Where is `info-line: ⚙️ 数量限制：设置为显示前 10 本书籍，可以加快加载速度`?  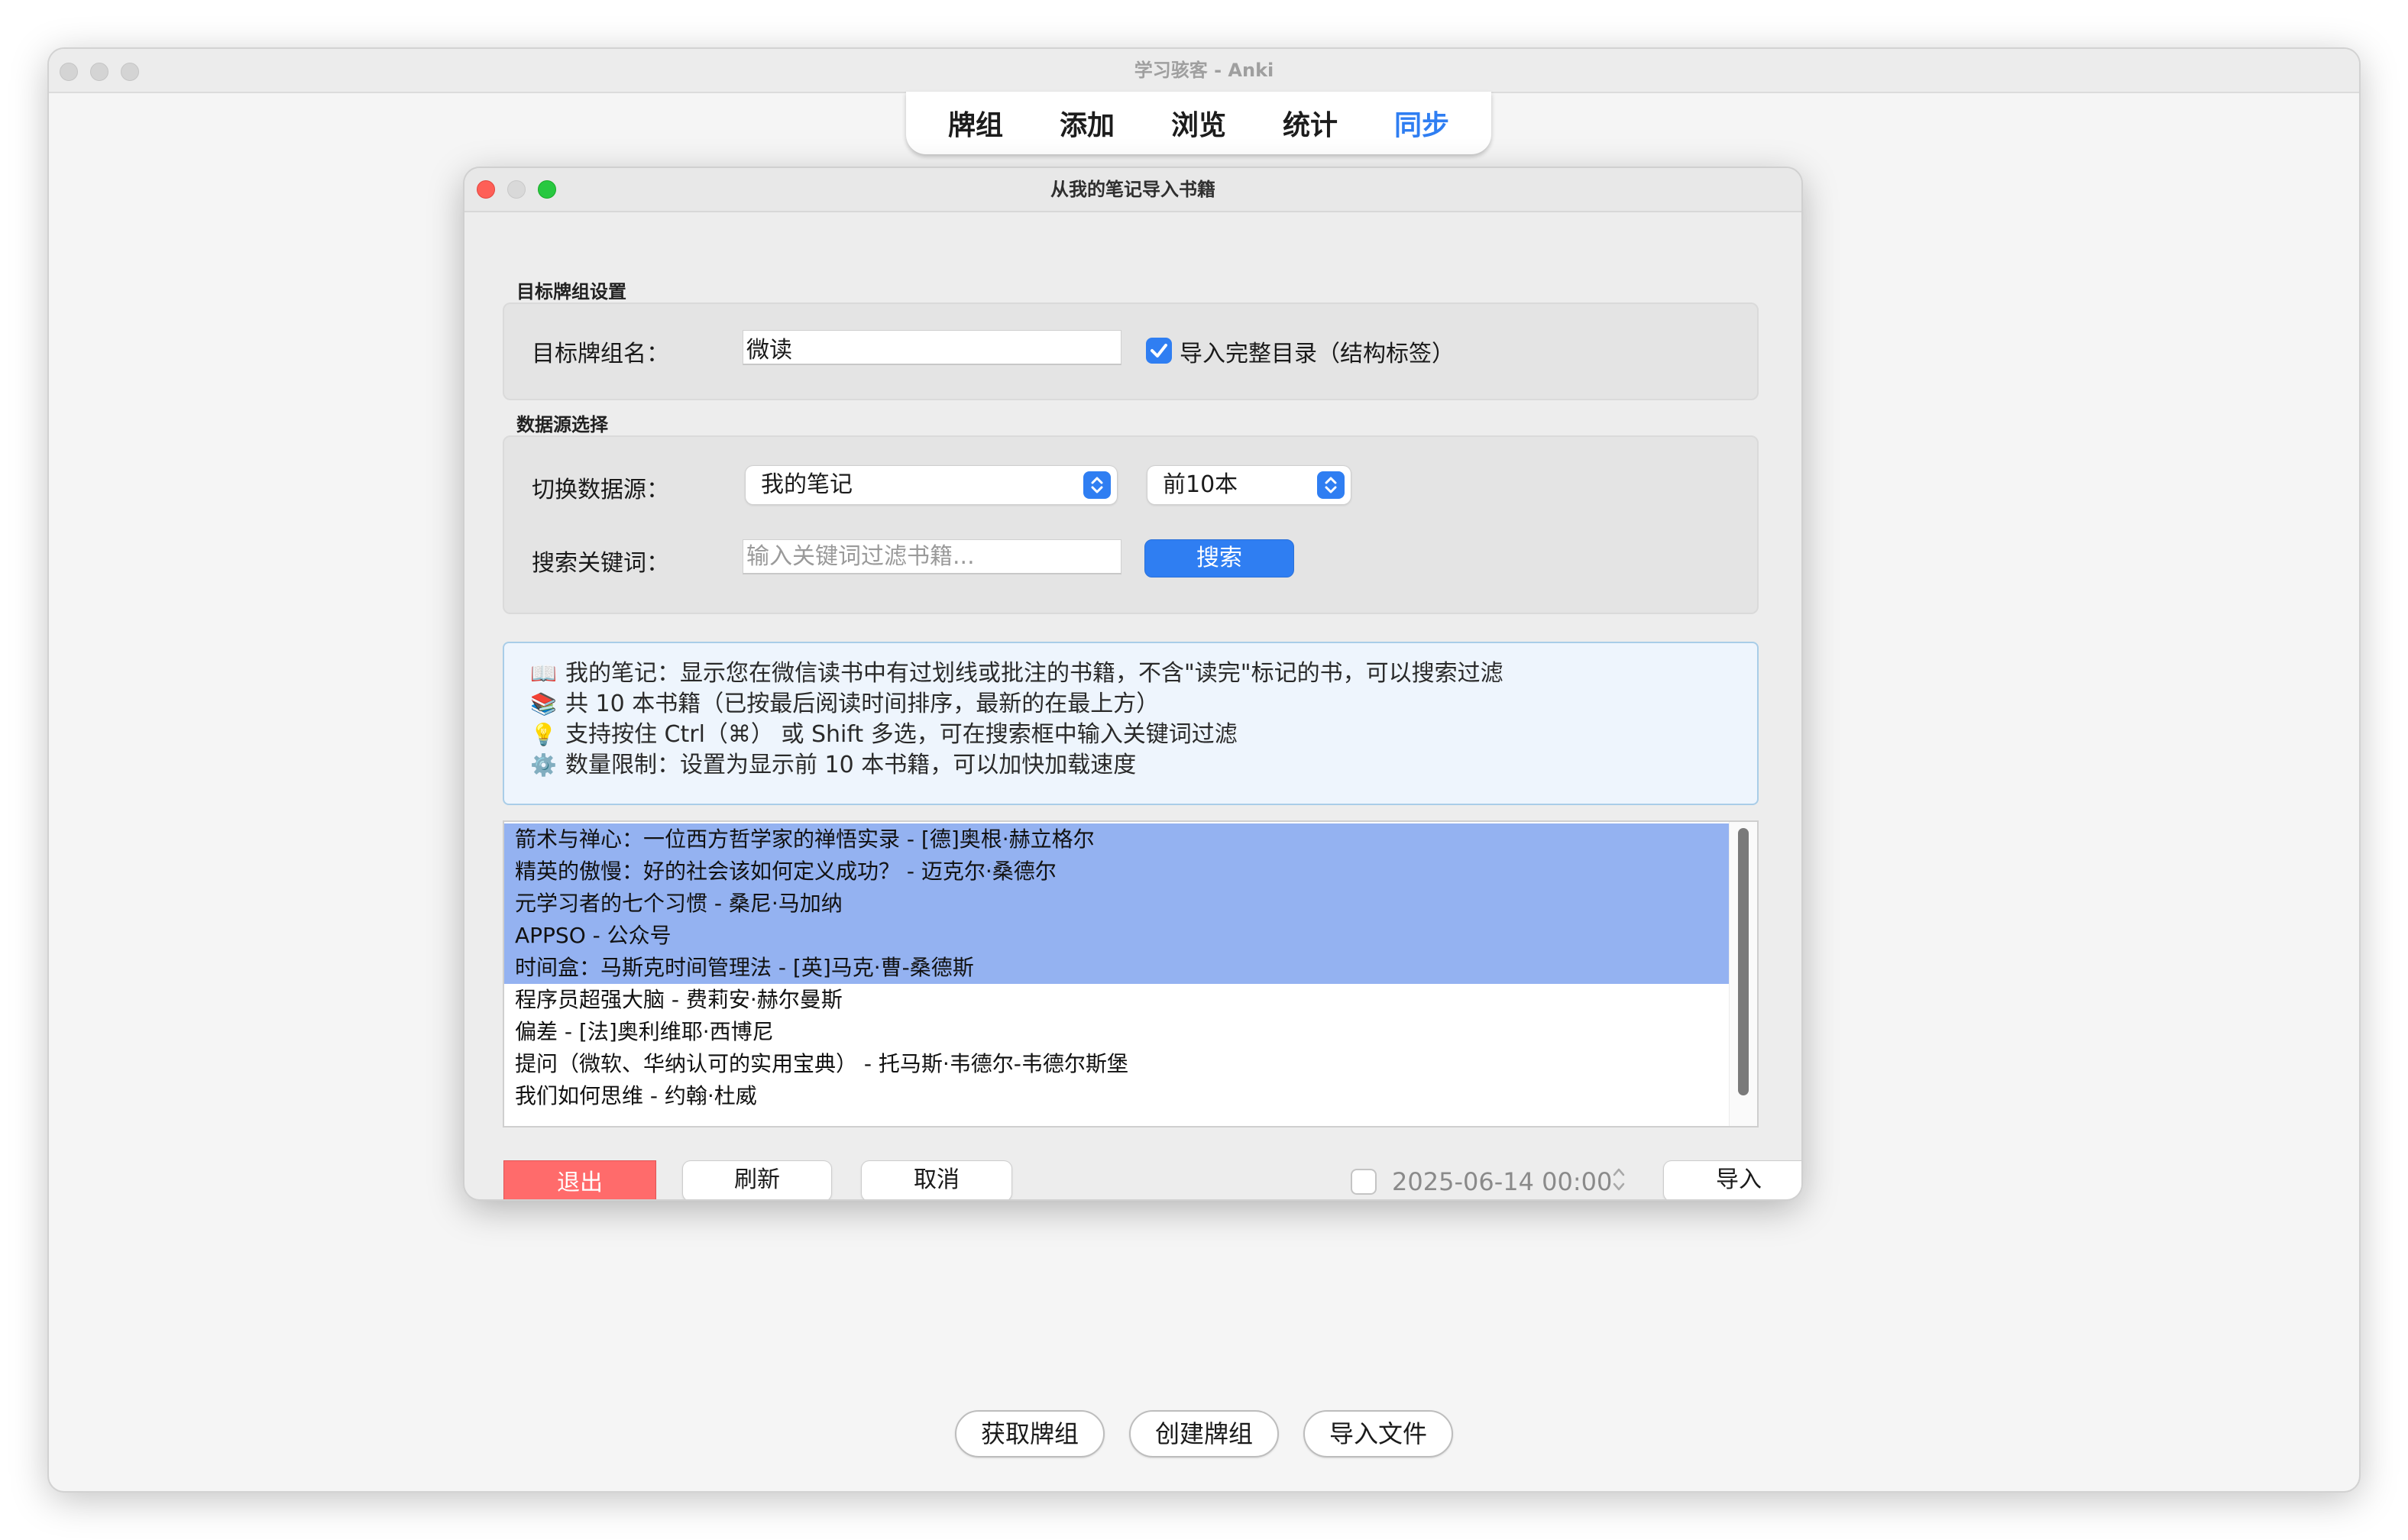 info-line: ⚙️ 数量限制：设置为显示前 10 本书籍，可以加快加载速度 is located at coordinates (833, 765).